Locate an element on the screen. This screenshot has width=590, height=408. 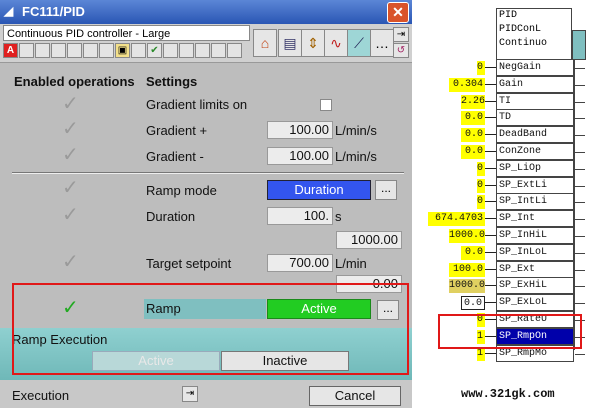
pin-name: SP_IntLi is located at coordinates (535, 201).